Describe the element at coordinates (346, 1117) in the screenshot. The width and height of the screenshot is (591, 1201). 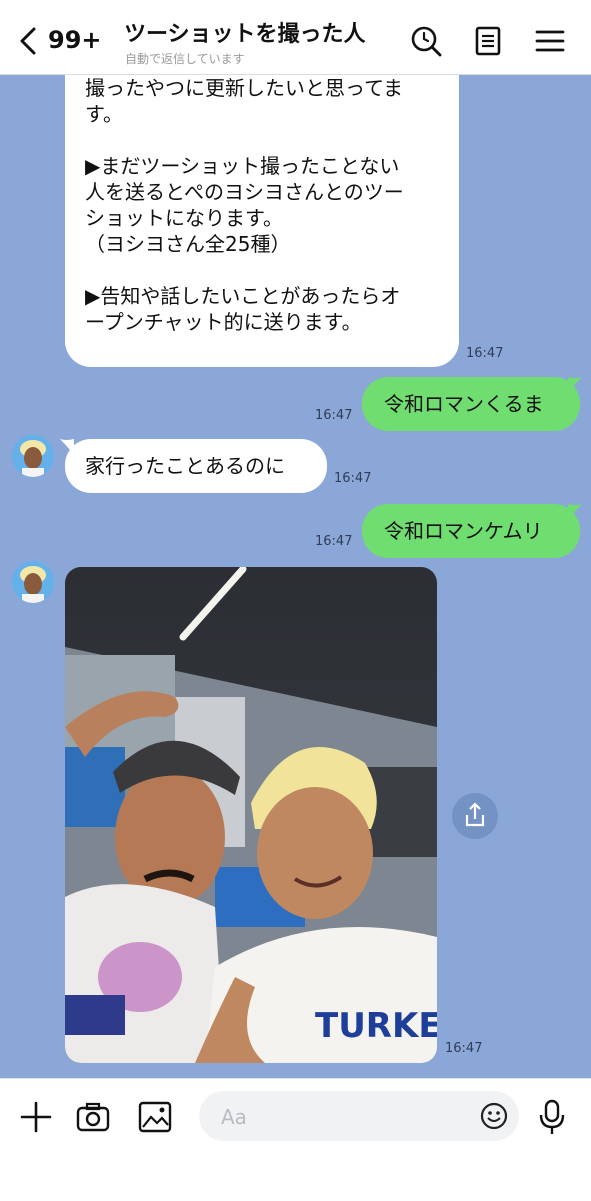
I see `message-input` at that location.